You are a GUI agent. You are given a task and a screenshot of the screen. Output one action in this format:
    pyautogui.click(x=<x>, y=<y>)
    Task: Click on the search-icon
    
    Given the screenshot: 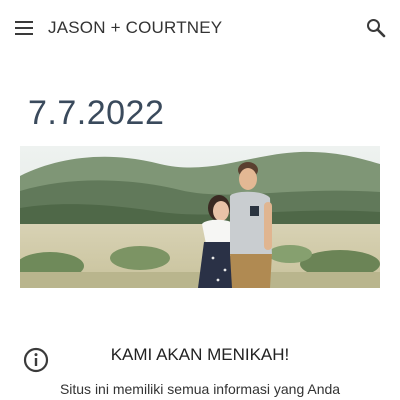 What is the action you would take?
    pyautogui.click(x=376, y=28)
    